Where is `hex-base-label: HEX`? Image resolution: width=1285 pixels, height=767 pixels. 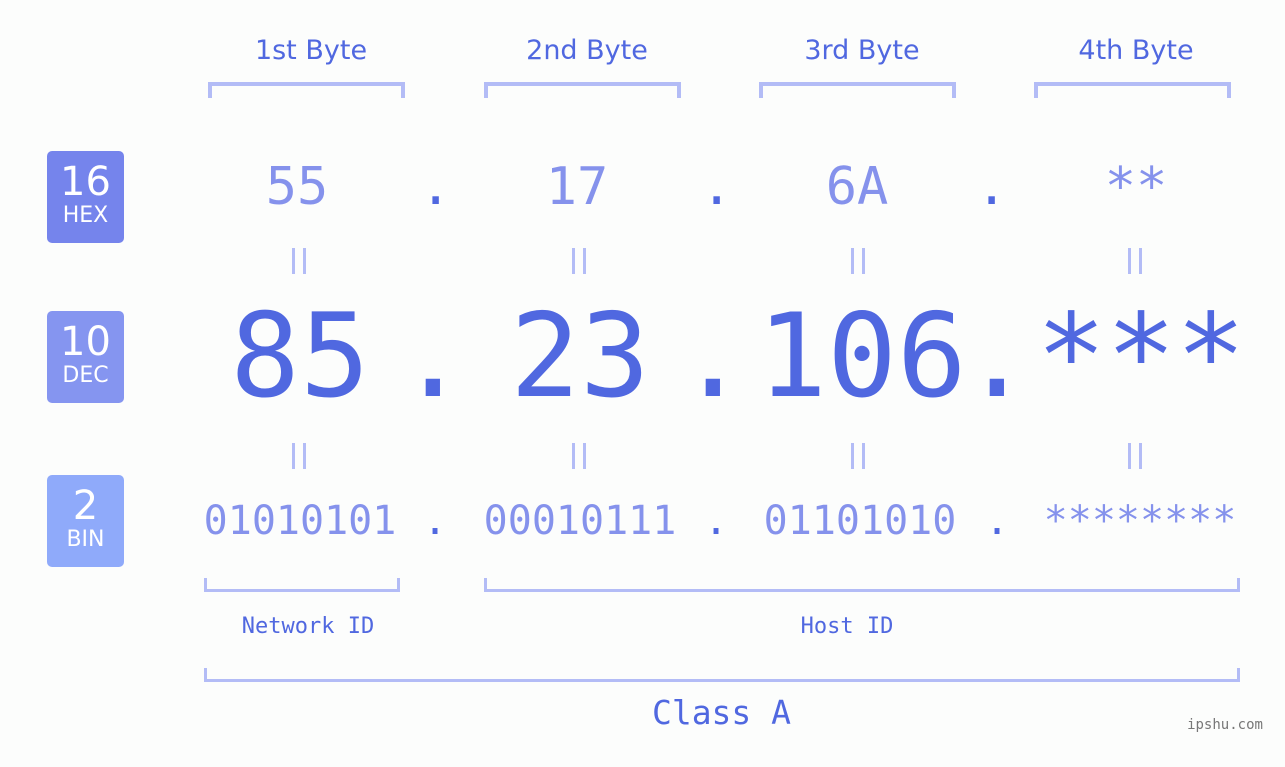 hex-base-label: HEX is located at coordinates (85, 215).